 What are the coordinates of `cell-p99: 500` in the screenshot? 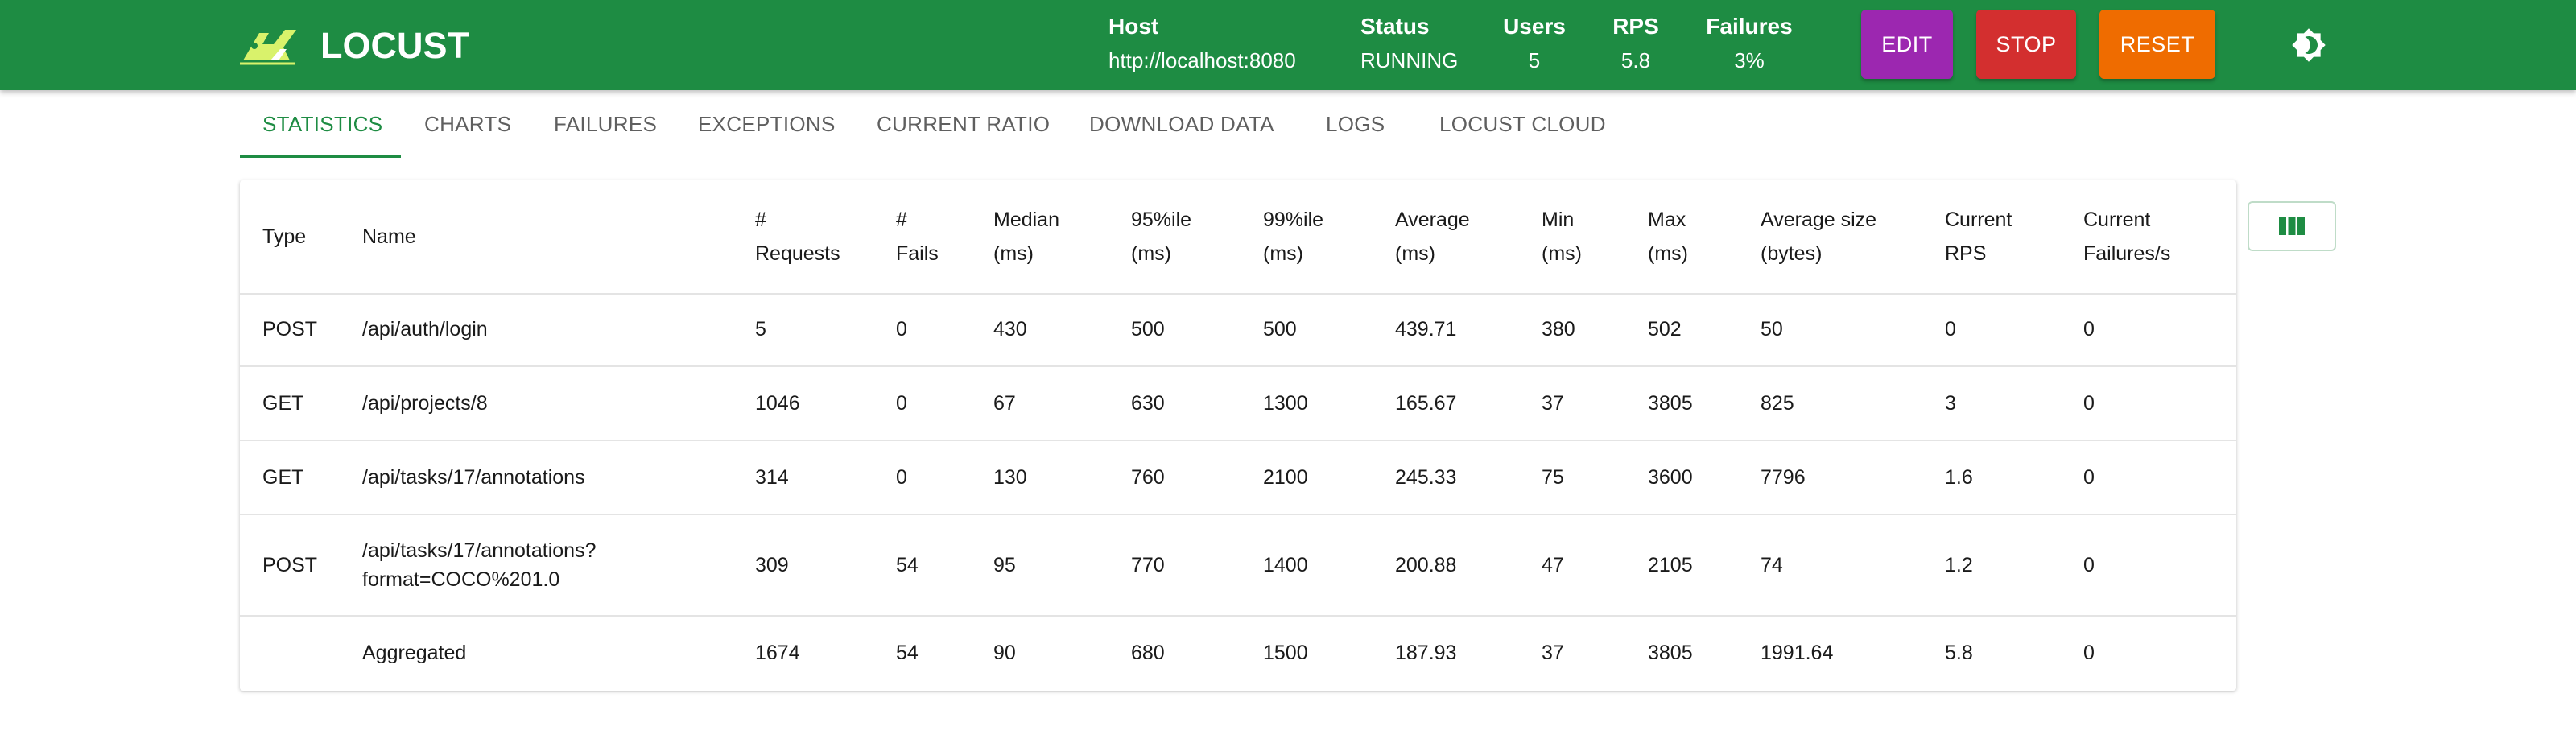 It's located at (1280, 329).